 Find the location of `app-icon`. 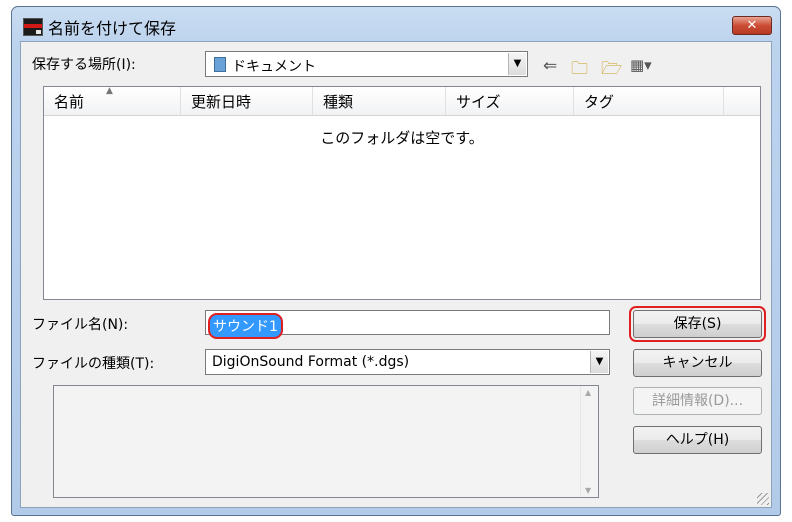

app-icon is located at coordinates (33, 27).